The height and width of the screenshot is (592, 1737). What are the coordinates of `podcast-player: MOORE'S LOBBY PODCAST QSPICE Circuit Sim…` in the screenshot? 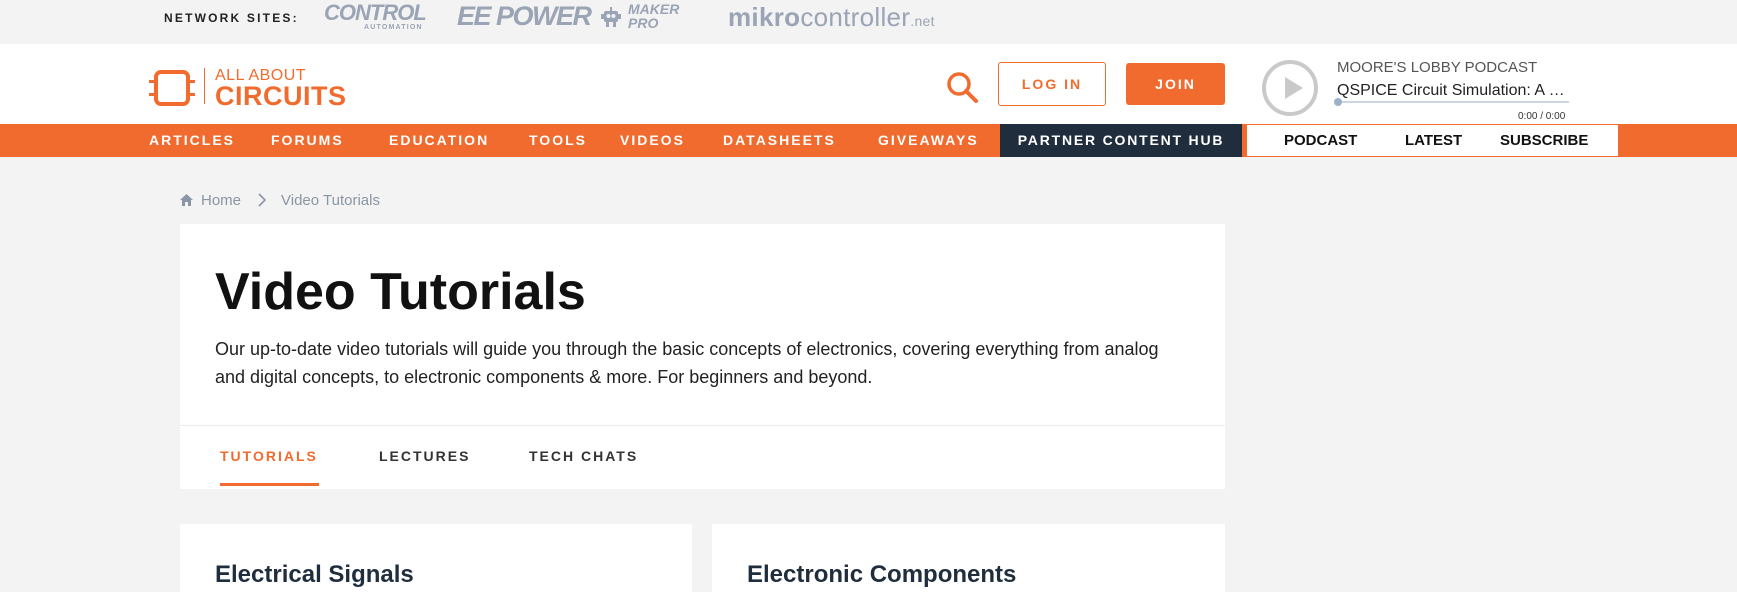 It's located at (1417, 90).